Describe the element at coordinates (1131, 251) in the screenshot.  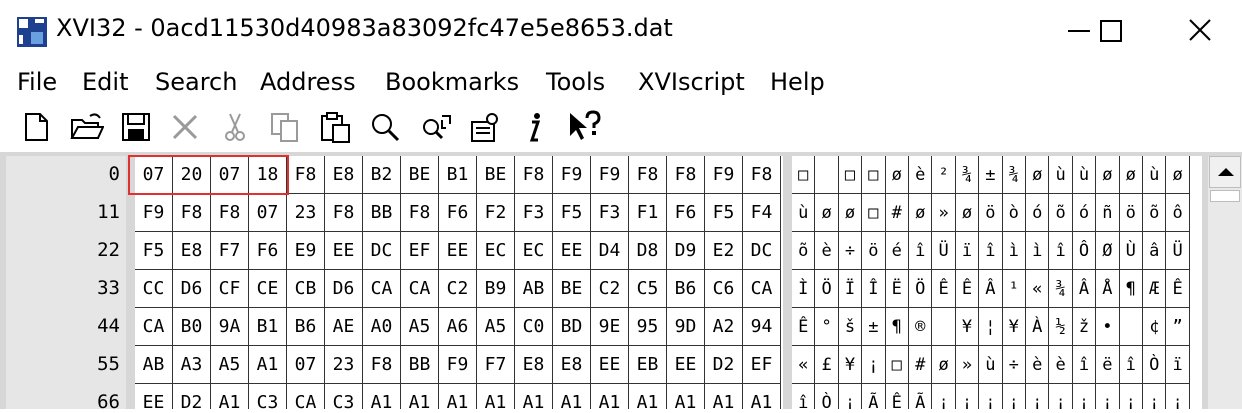
I see `text-char-cell: Ù` at that location.